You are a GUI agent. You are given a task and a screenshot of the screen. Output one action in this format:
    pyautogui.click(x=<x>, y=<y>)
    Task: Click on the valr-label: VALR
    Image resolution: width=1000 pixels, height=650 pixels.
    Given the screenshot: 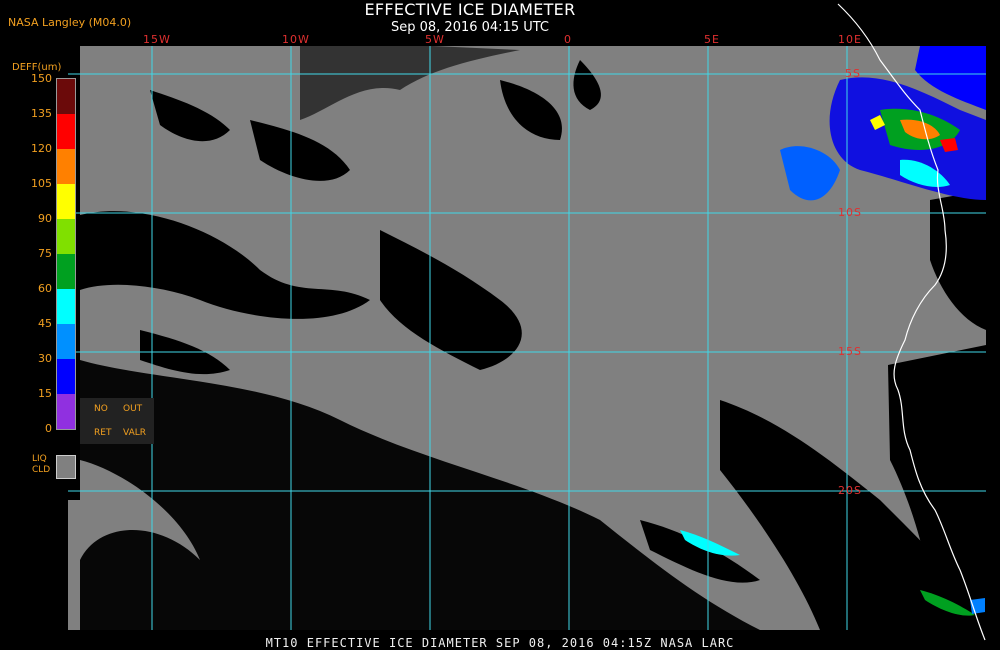 What is the action you would take?
    pyautogui.click(x=135, y=433)
    